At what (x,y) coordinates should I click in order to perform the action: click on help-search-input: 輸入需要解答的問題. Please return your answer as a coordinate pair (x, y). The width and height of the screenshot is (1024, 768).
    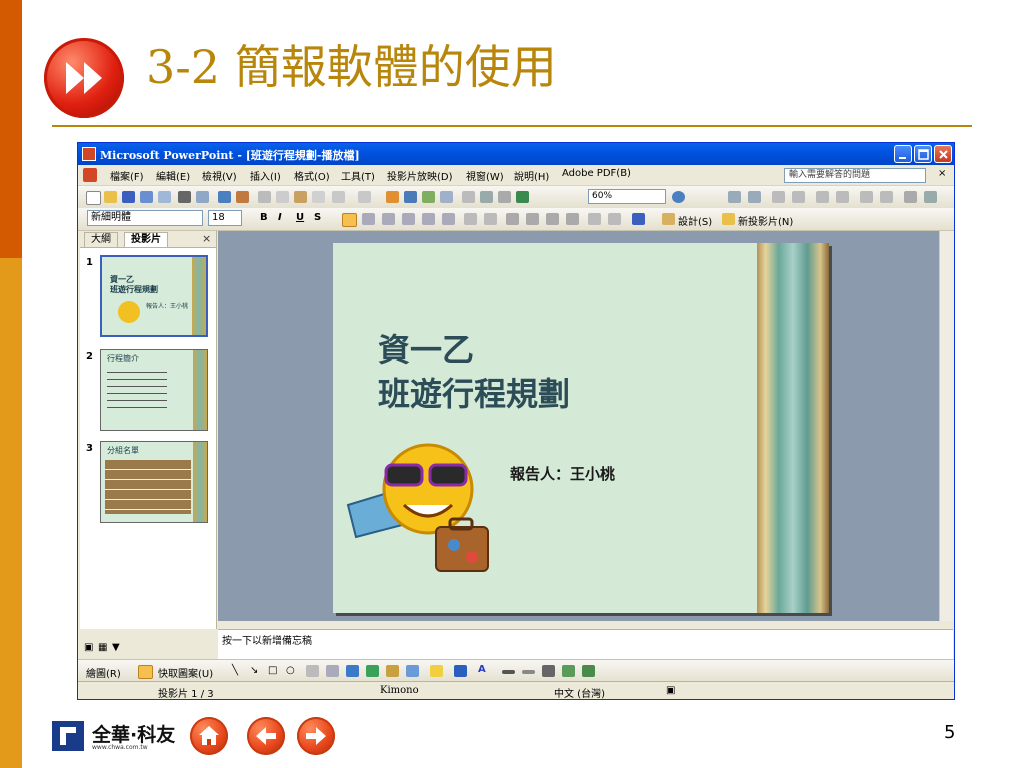
    Looking at the image, I should click on (855, 175).